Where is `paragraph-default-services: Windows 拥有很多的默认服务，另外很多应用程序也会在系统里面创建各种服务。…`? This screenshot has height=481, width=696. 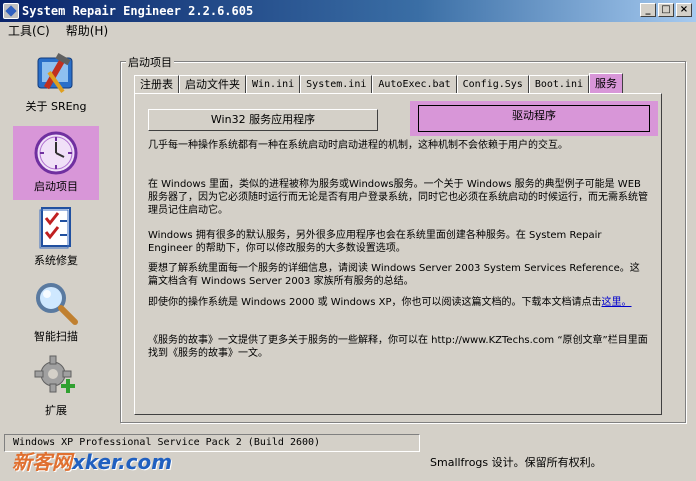
paragraph-default-services: Windows 拥有很多的默认服务，另外很多应用程序也会在系统里面创建各种服务。… is located at coordinates (375, 242).